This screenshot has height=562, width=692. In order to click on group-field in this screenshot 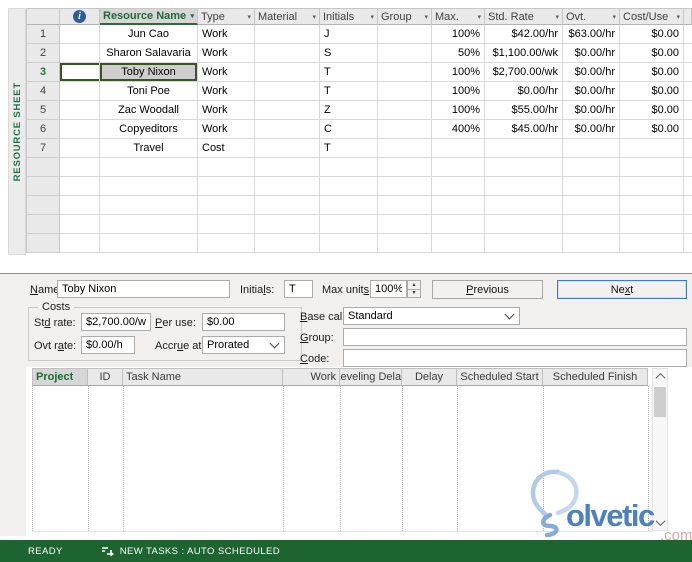, I will do `click(515, 337)`.